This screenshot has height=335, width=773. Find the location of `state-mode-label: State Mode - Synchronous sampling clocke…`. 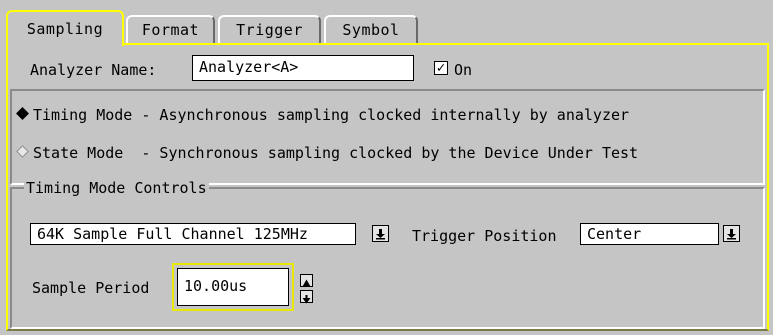

state-mode-label: State Mode - Synchronous sampling clocke… is located at coordinates (336, 153).